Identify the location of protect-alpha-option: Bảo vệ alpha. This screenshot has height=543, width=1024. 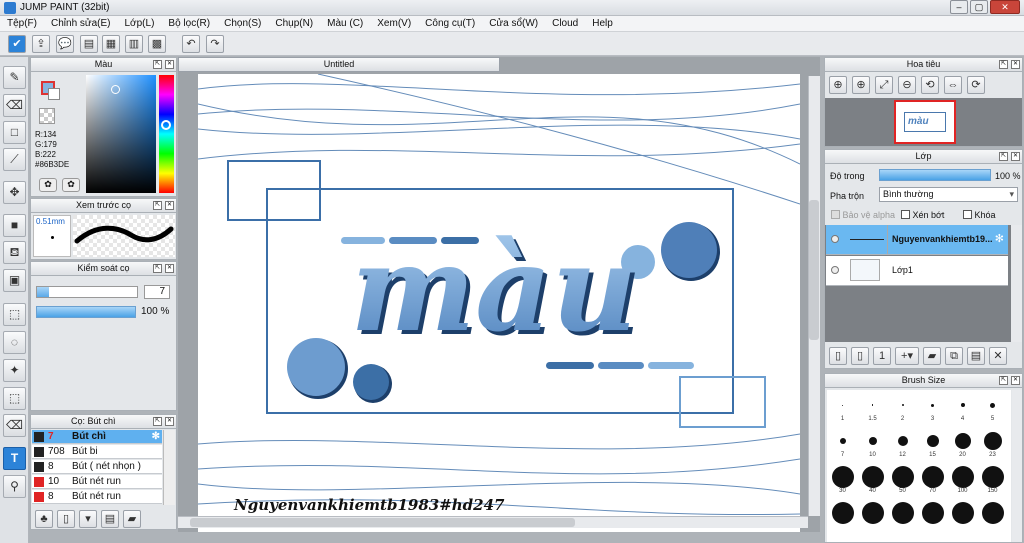
(863, 215).